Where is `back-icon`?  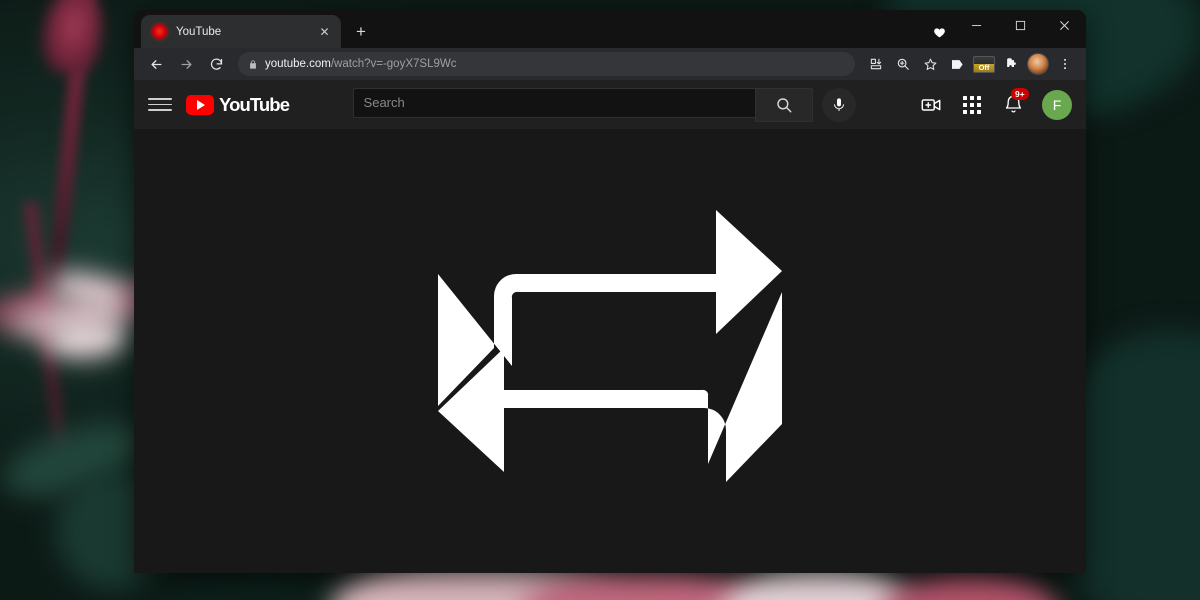 back-icon is located at coordinates (156, 64).